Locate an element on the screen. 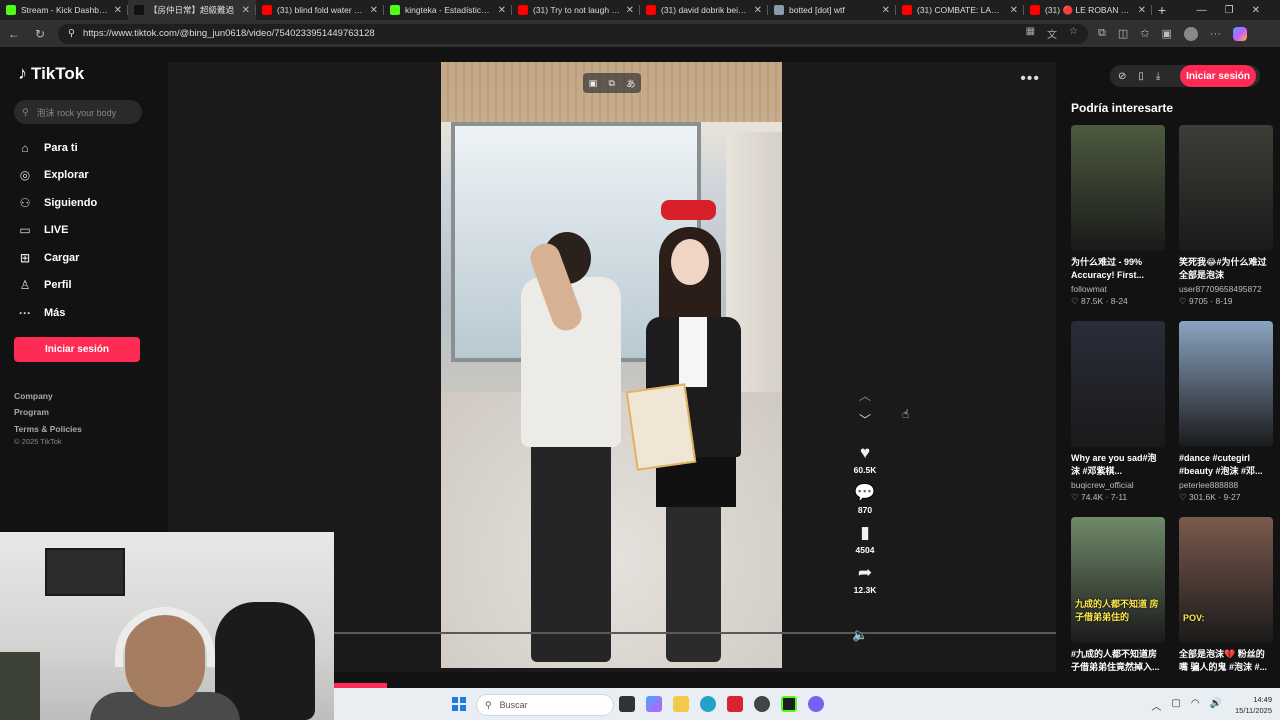  site-info-icon: ⚲ is located at coordinates (71, 33).